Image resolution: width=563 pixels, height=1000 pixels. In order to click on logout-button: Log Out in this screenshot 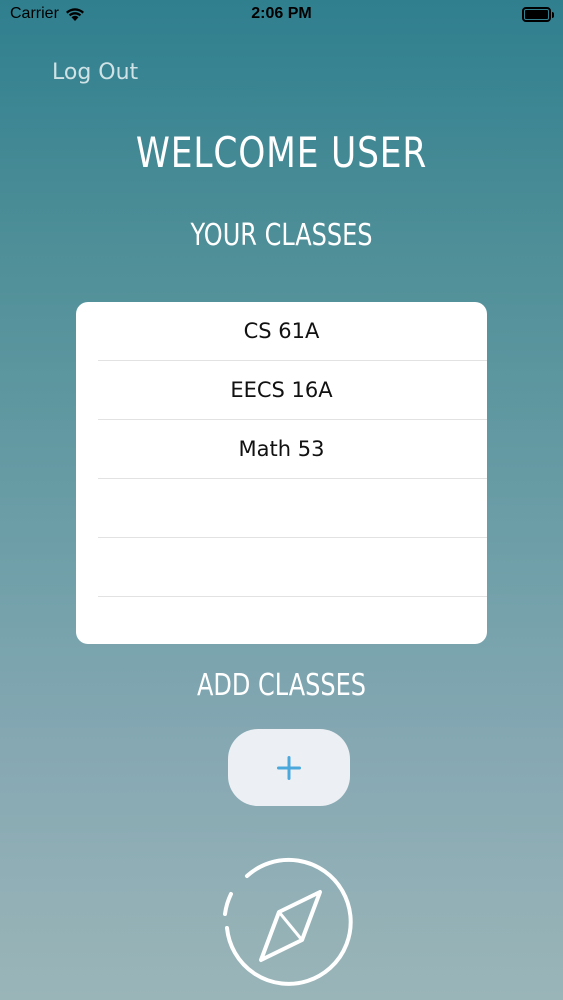, I will do `click(95, 72)`.